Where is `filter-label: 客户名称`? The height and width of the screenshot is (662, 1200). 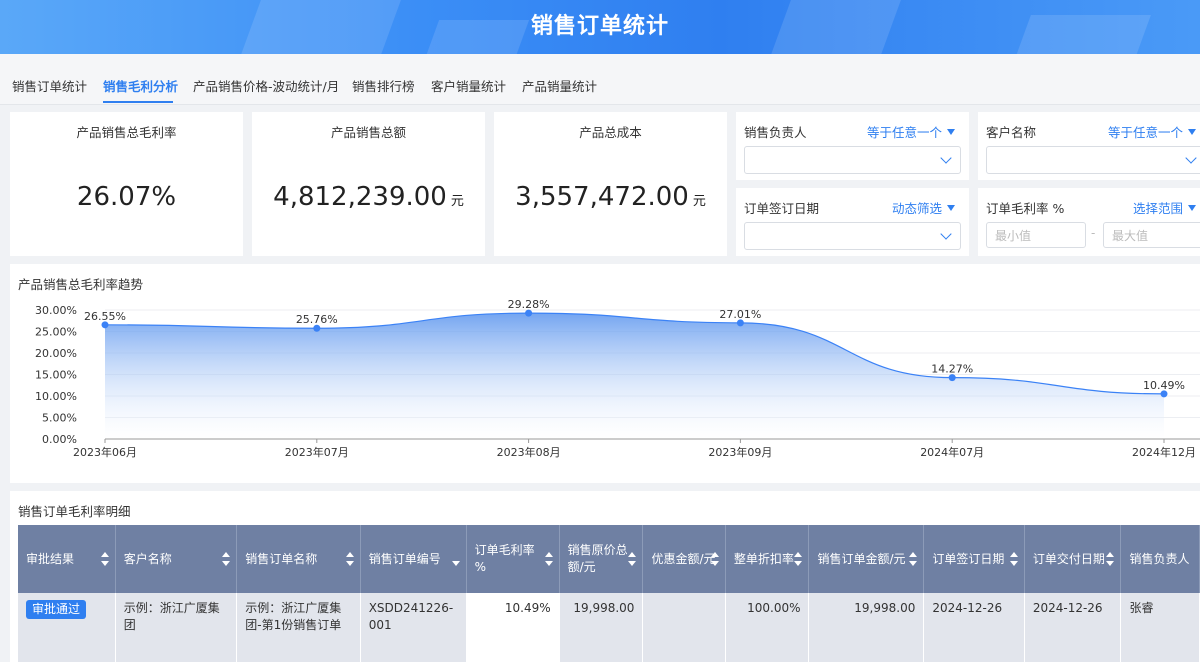 filter-label: 客户名称 is located at coordinates (1011, 132).